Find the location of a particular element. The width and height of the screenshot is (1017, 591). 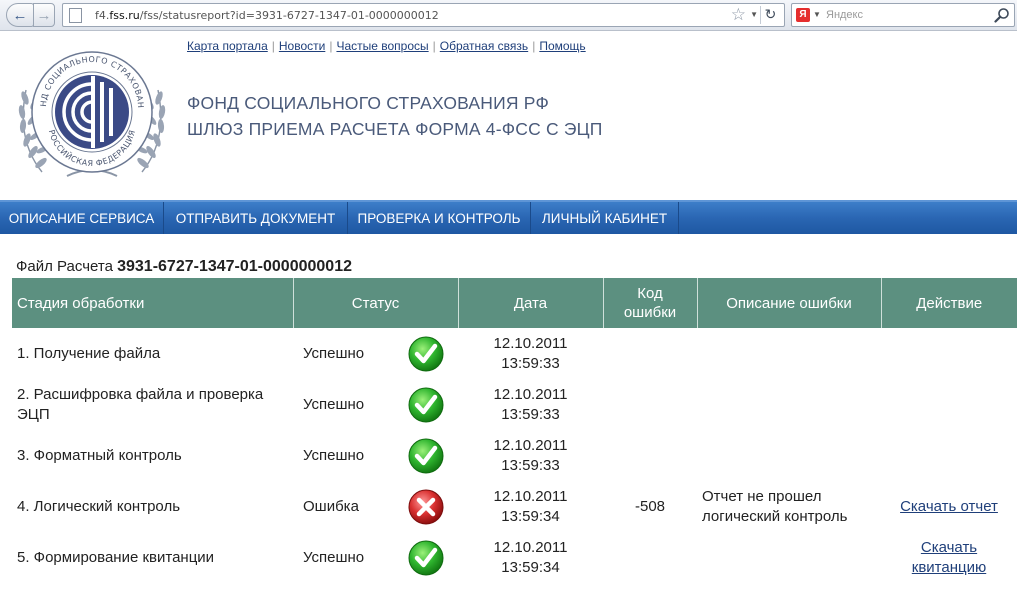

title-line-2: ШЛЮЗ ПРИЕМА РАСЧЕТА ФОРМА 4-ФСС С ЭЦП is located at coordinates (395, 129).